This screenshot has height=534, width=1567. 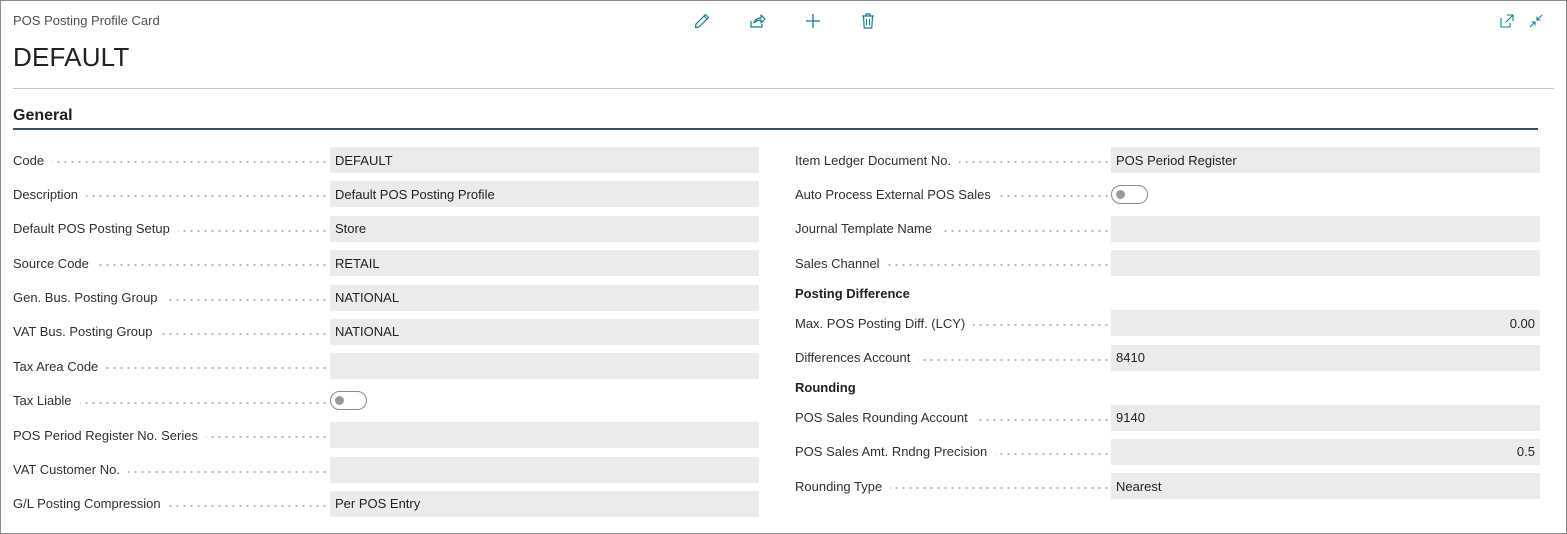 I want to click on field-row-differences-account: Differences Account 8410, so click(x=1167, y=357).